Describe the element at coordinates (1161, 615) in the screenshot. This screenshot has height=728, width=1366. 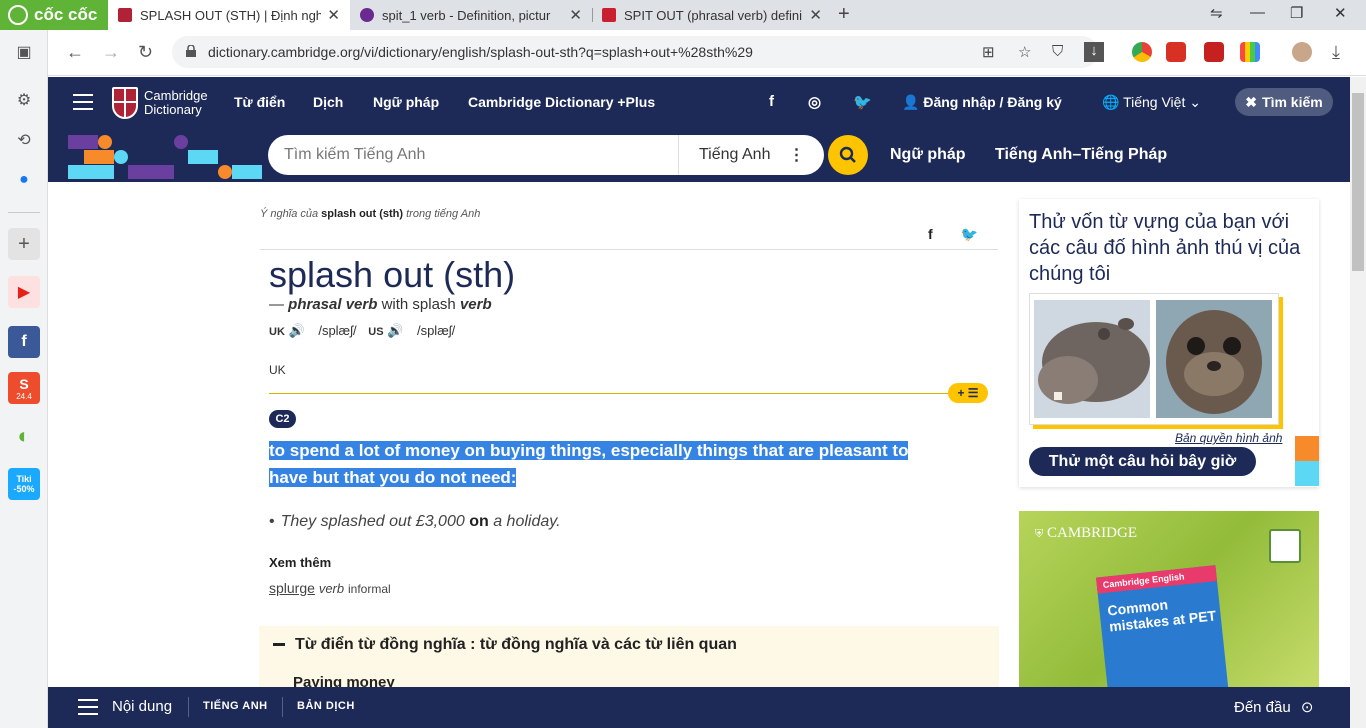
I see `ad-book-title: Common mistakes at PET` at that location.